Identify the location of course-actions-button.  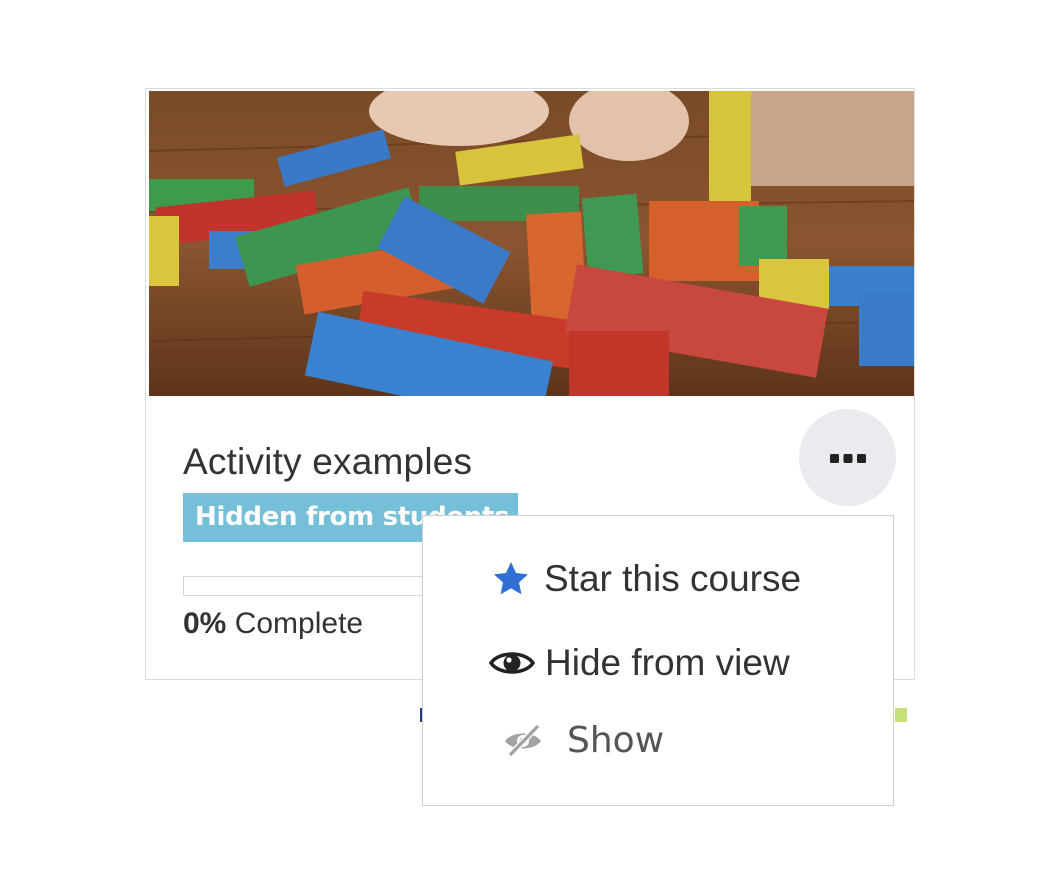
(847, 457).